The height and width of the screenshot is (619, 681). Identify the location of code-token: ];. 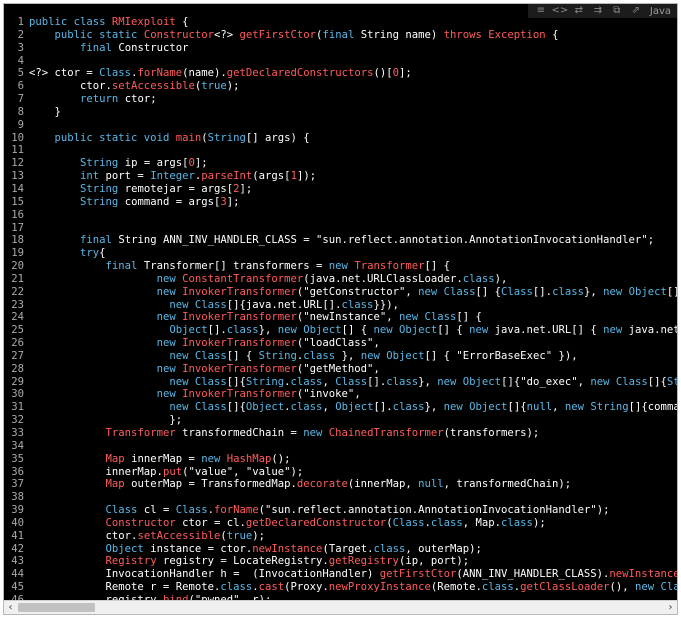
(233, 201).